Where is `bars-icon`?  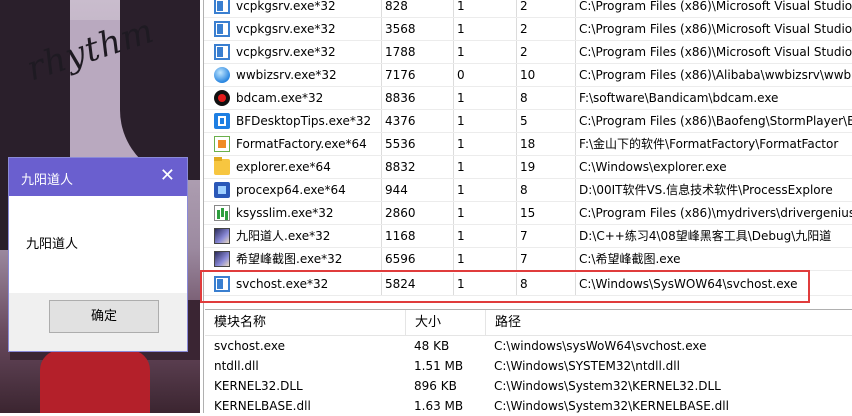
bars-icon is located at coordinates (222, 213).